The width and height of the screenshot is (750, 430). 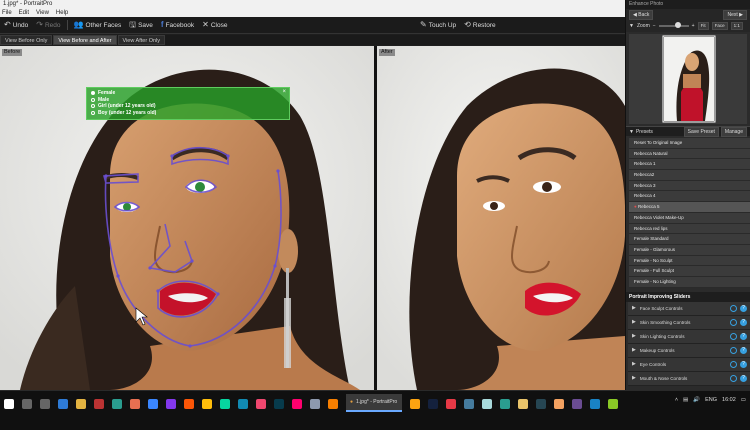 What do you see at coordinates (689, 197) in the screenshot?
I see `preset-item: Rebecca 4` at bounding box center [689, 197].